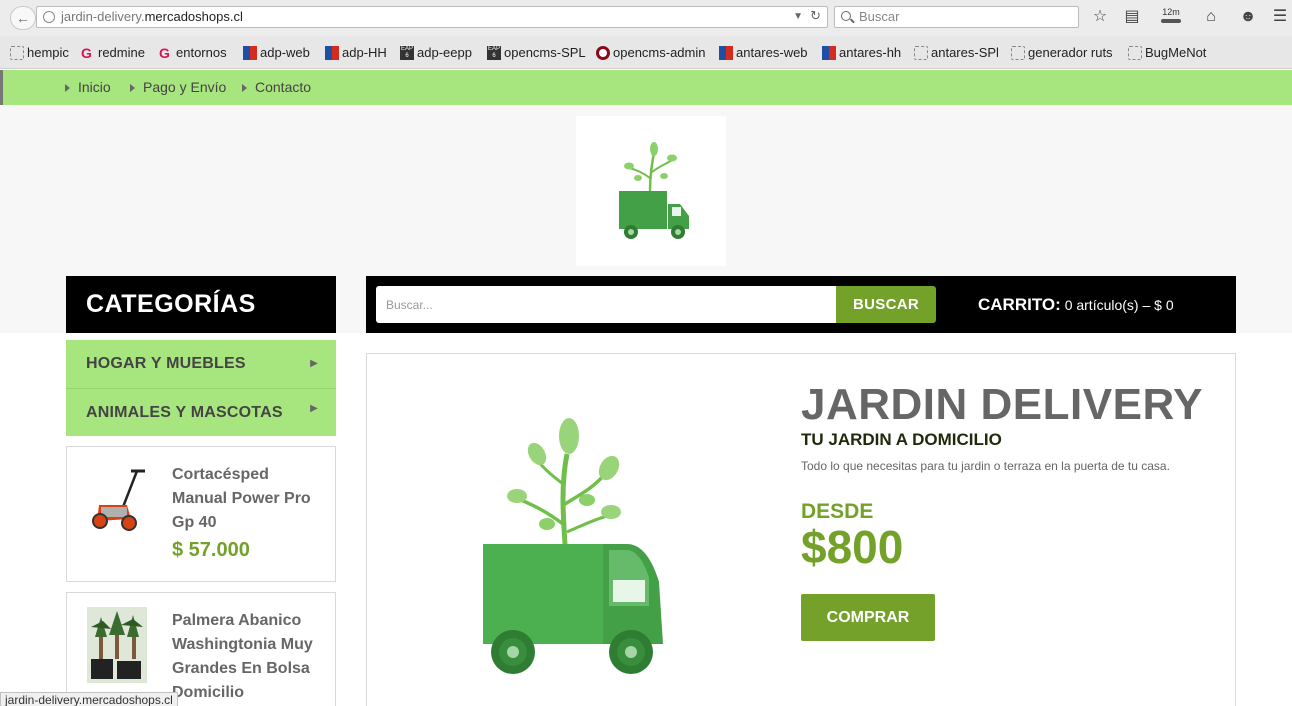 This screenshot has height=706, width=1292. Describe the element at coordinates (118, 500) in the screenshot. I see `lawn-mower-image` at that location.